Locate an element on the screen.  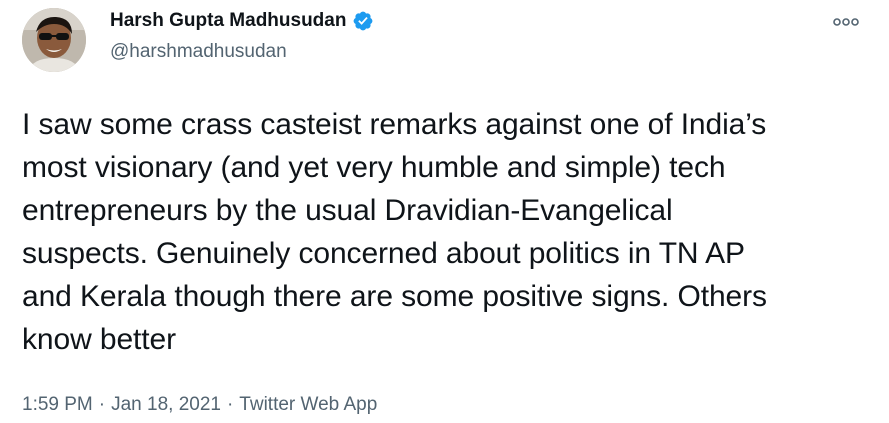
avatar is located at coordinates (54, 40).